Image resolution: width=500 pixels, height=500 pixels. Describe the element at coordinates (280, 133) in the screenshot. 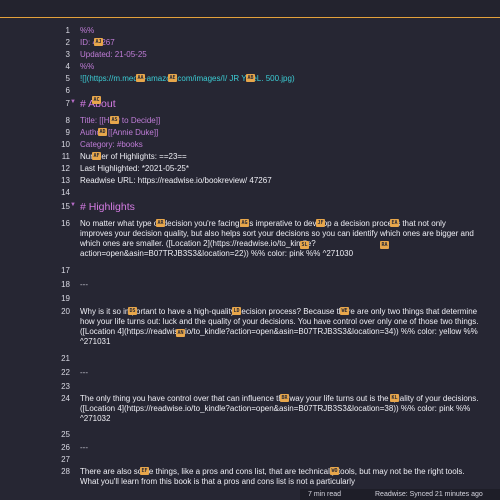

I see `author-line: Author: [[Annie Duke]]` at that location.